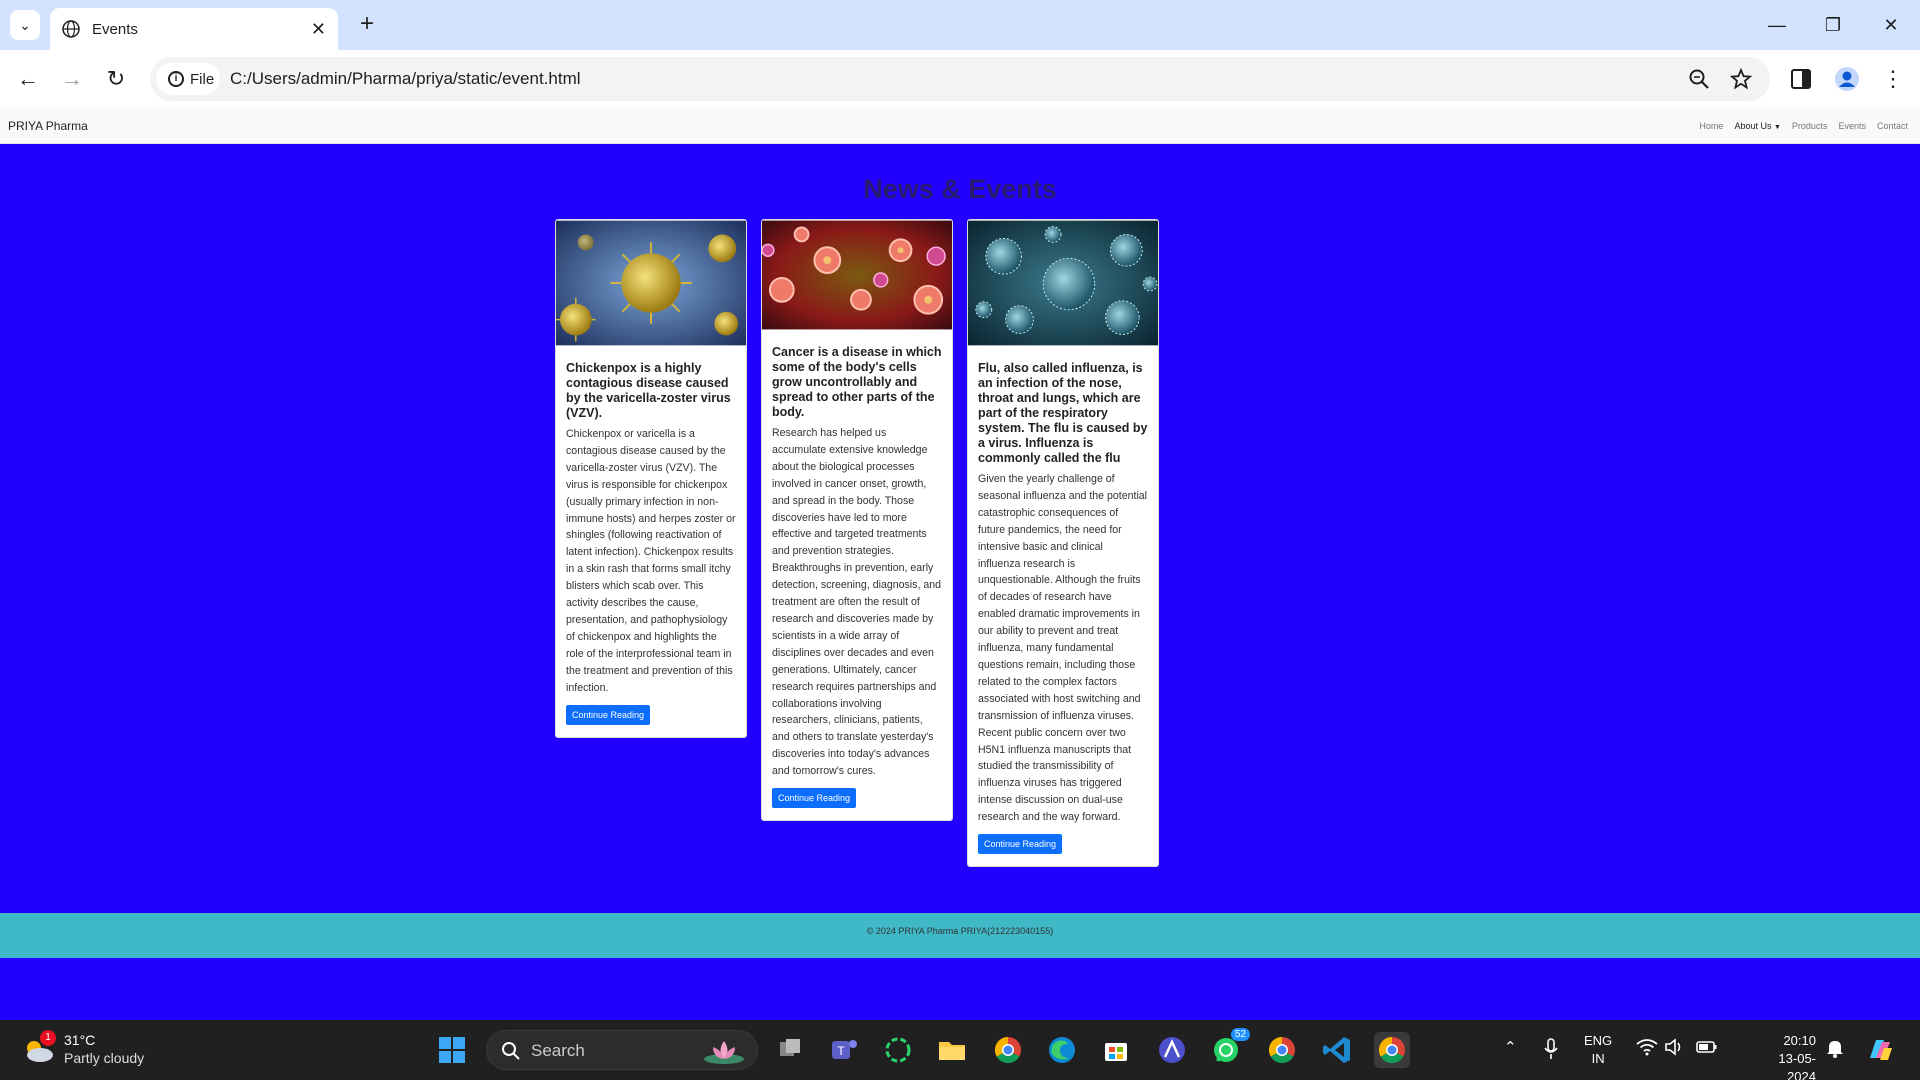 The image size is (1920, 1080). Describe the element at coordinates (1891, 25) in the screenshot. I see `close-window-button: ✕` at that location.